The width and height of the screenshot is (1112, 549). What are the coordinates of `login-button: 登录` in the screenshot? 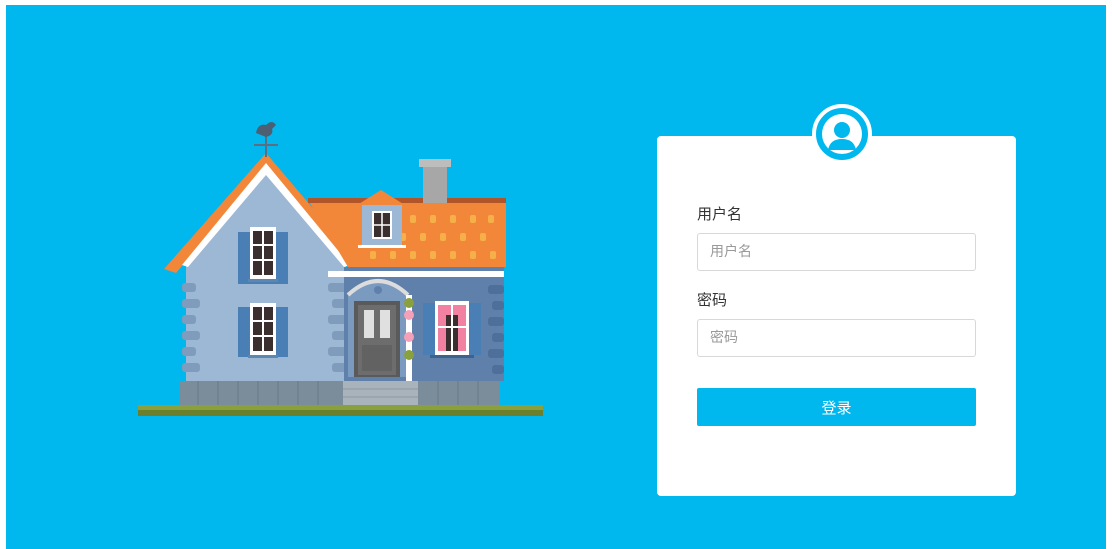 It's located at (836, 407).